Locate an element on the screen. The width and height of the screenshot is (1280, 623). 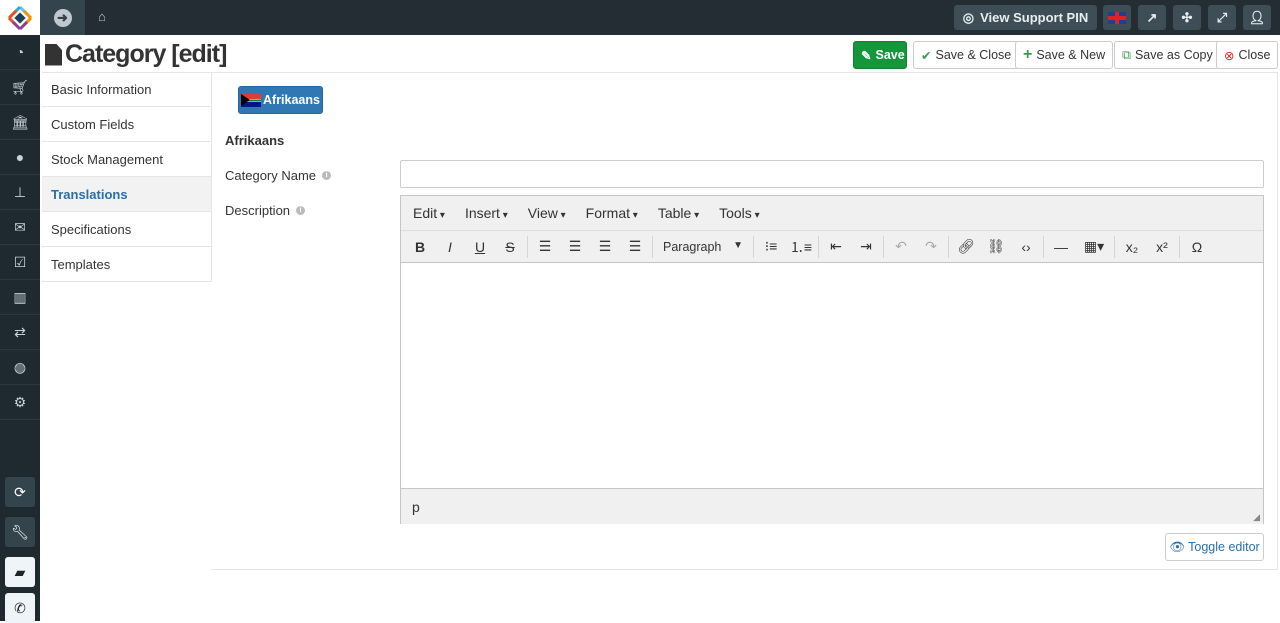
category-name-input is located at coordinates (832, 174).